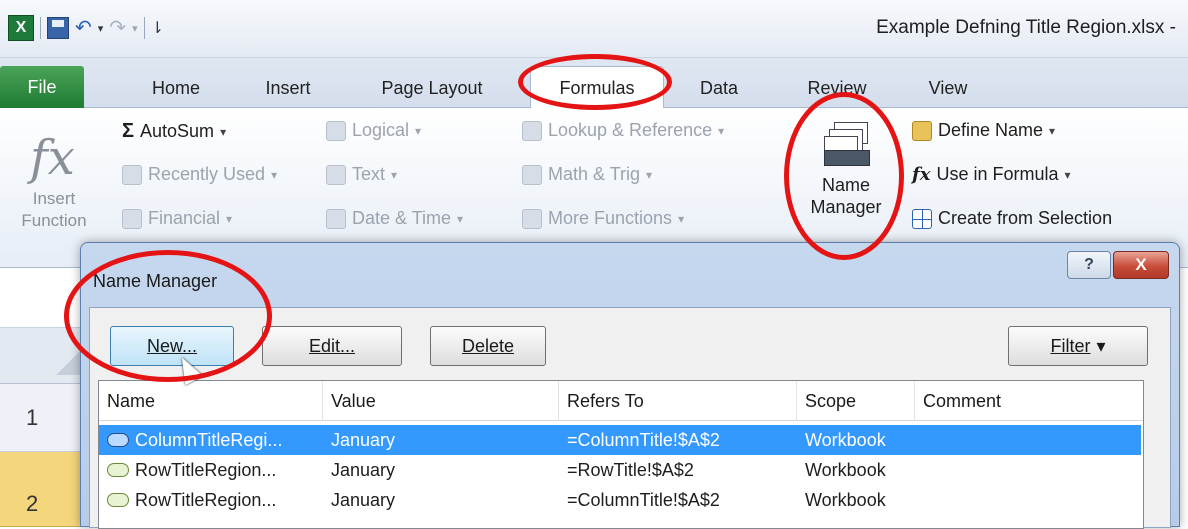 The width and height of the screenshot is (1188, 529). I want to click on insert-function-icon: fx, so click(52, 158).